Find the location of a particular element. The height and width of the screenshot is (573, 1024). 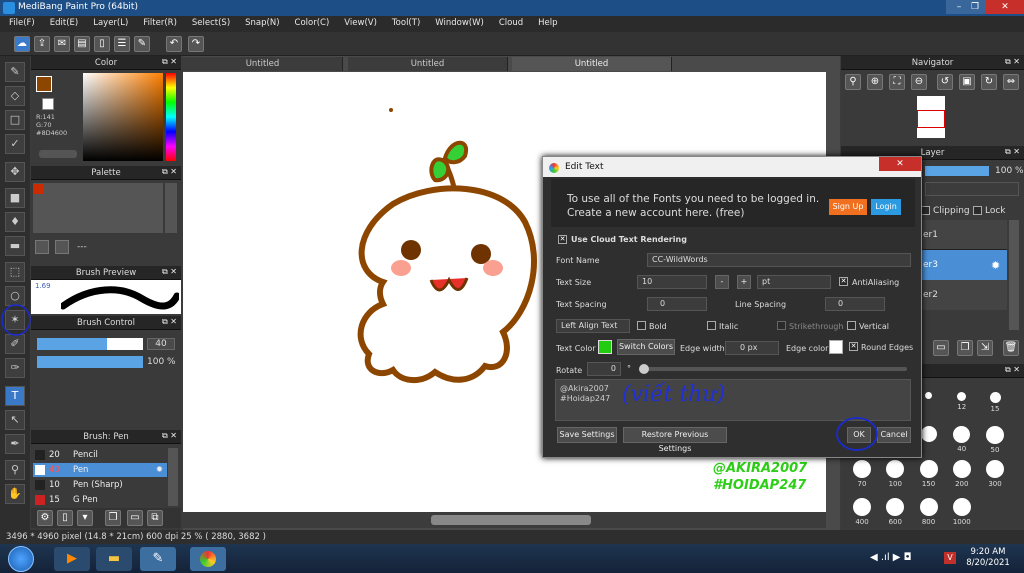

zoom-tool-icon: ⚲ is located at coordinates (15, 470).